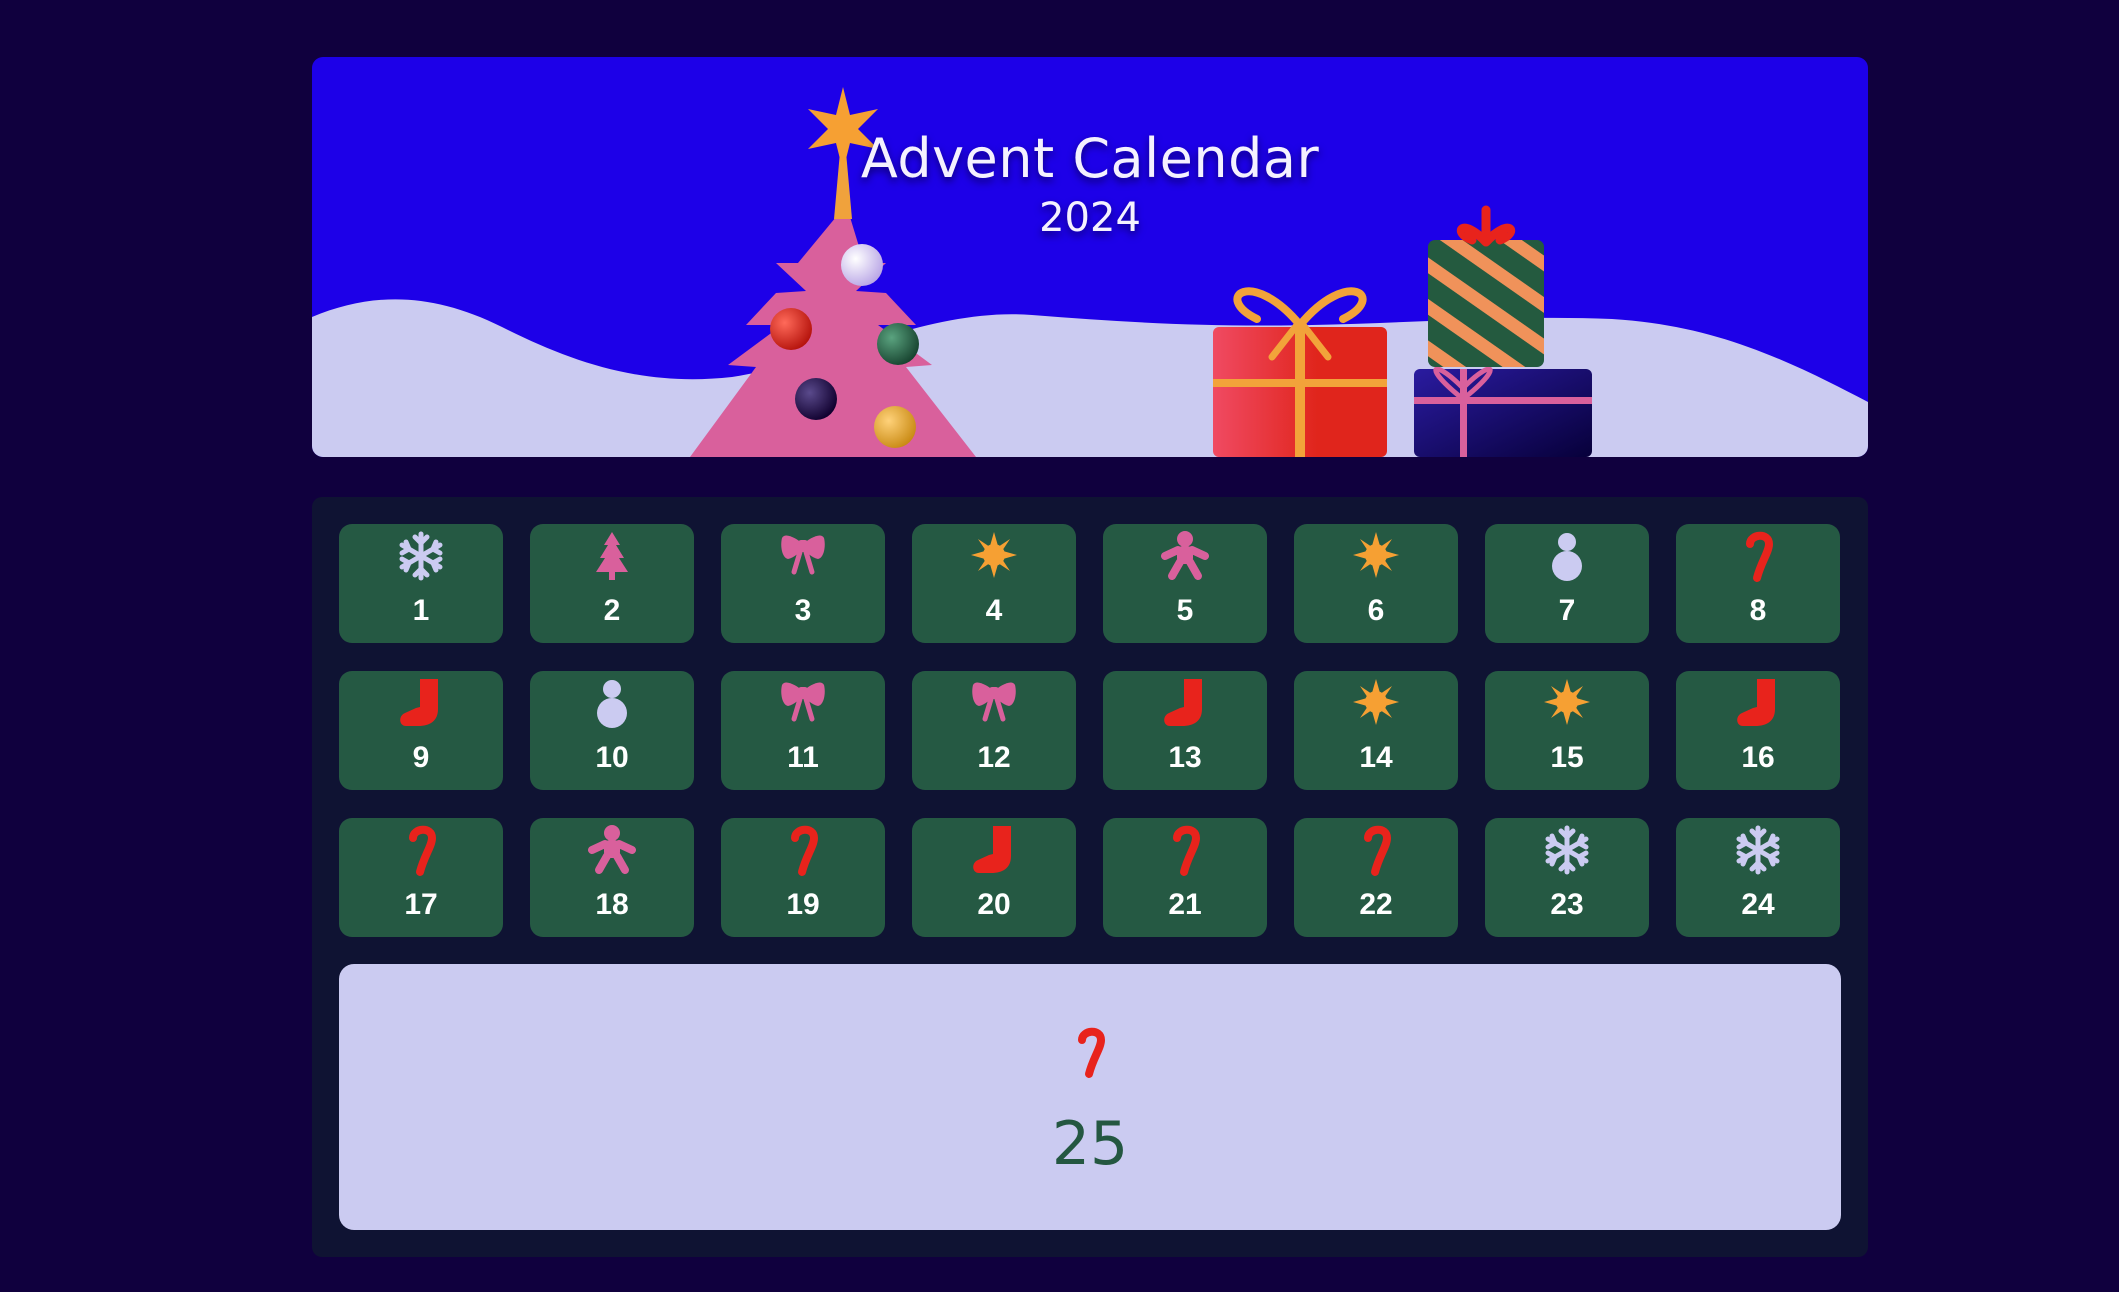 The image size is (2119, 1292). What do you see at coordinates (1758, 877) in the screenshot?
I see `door-24: 24` at bounding box center [1758, 877].